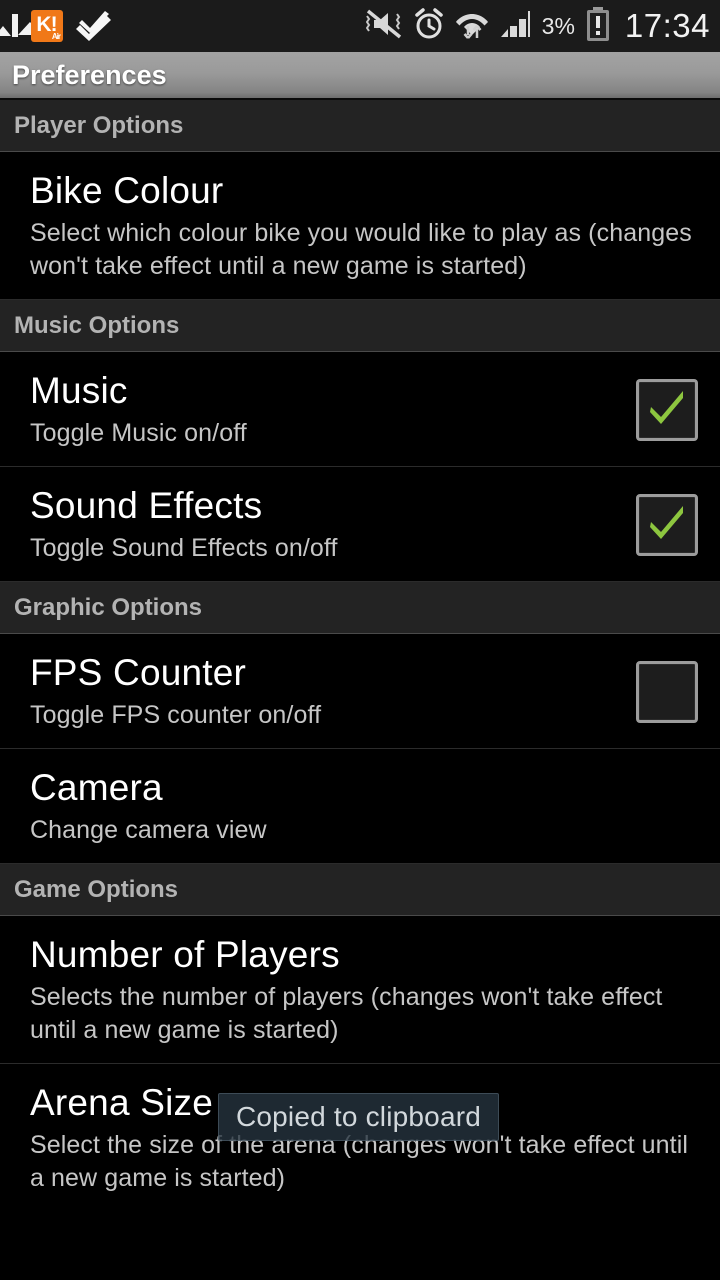 This screenshot has height=1280, width=720. Describe the element at coordinates (148, 830) in the screenshot. I see `pref-summary: Change camera view` at that location.